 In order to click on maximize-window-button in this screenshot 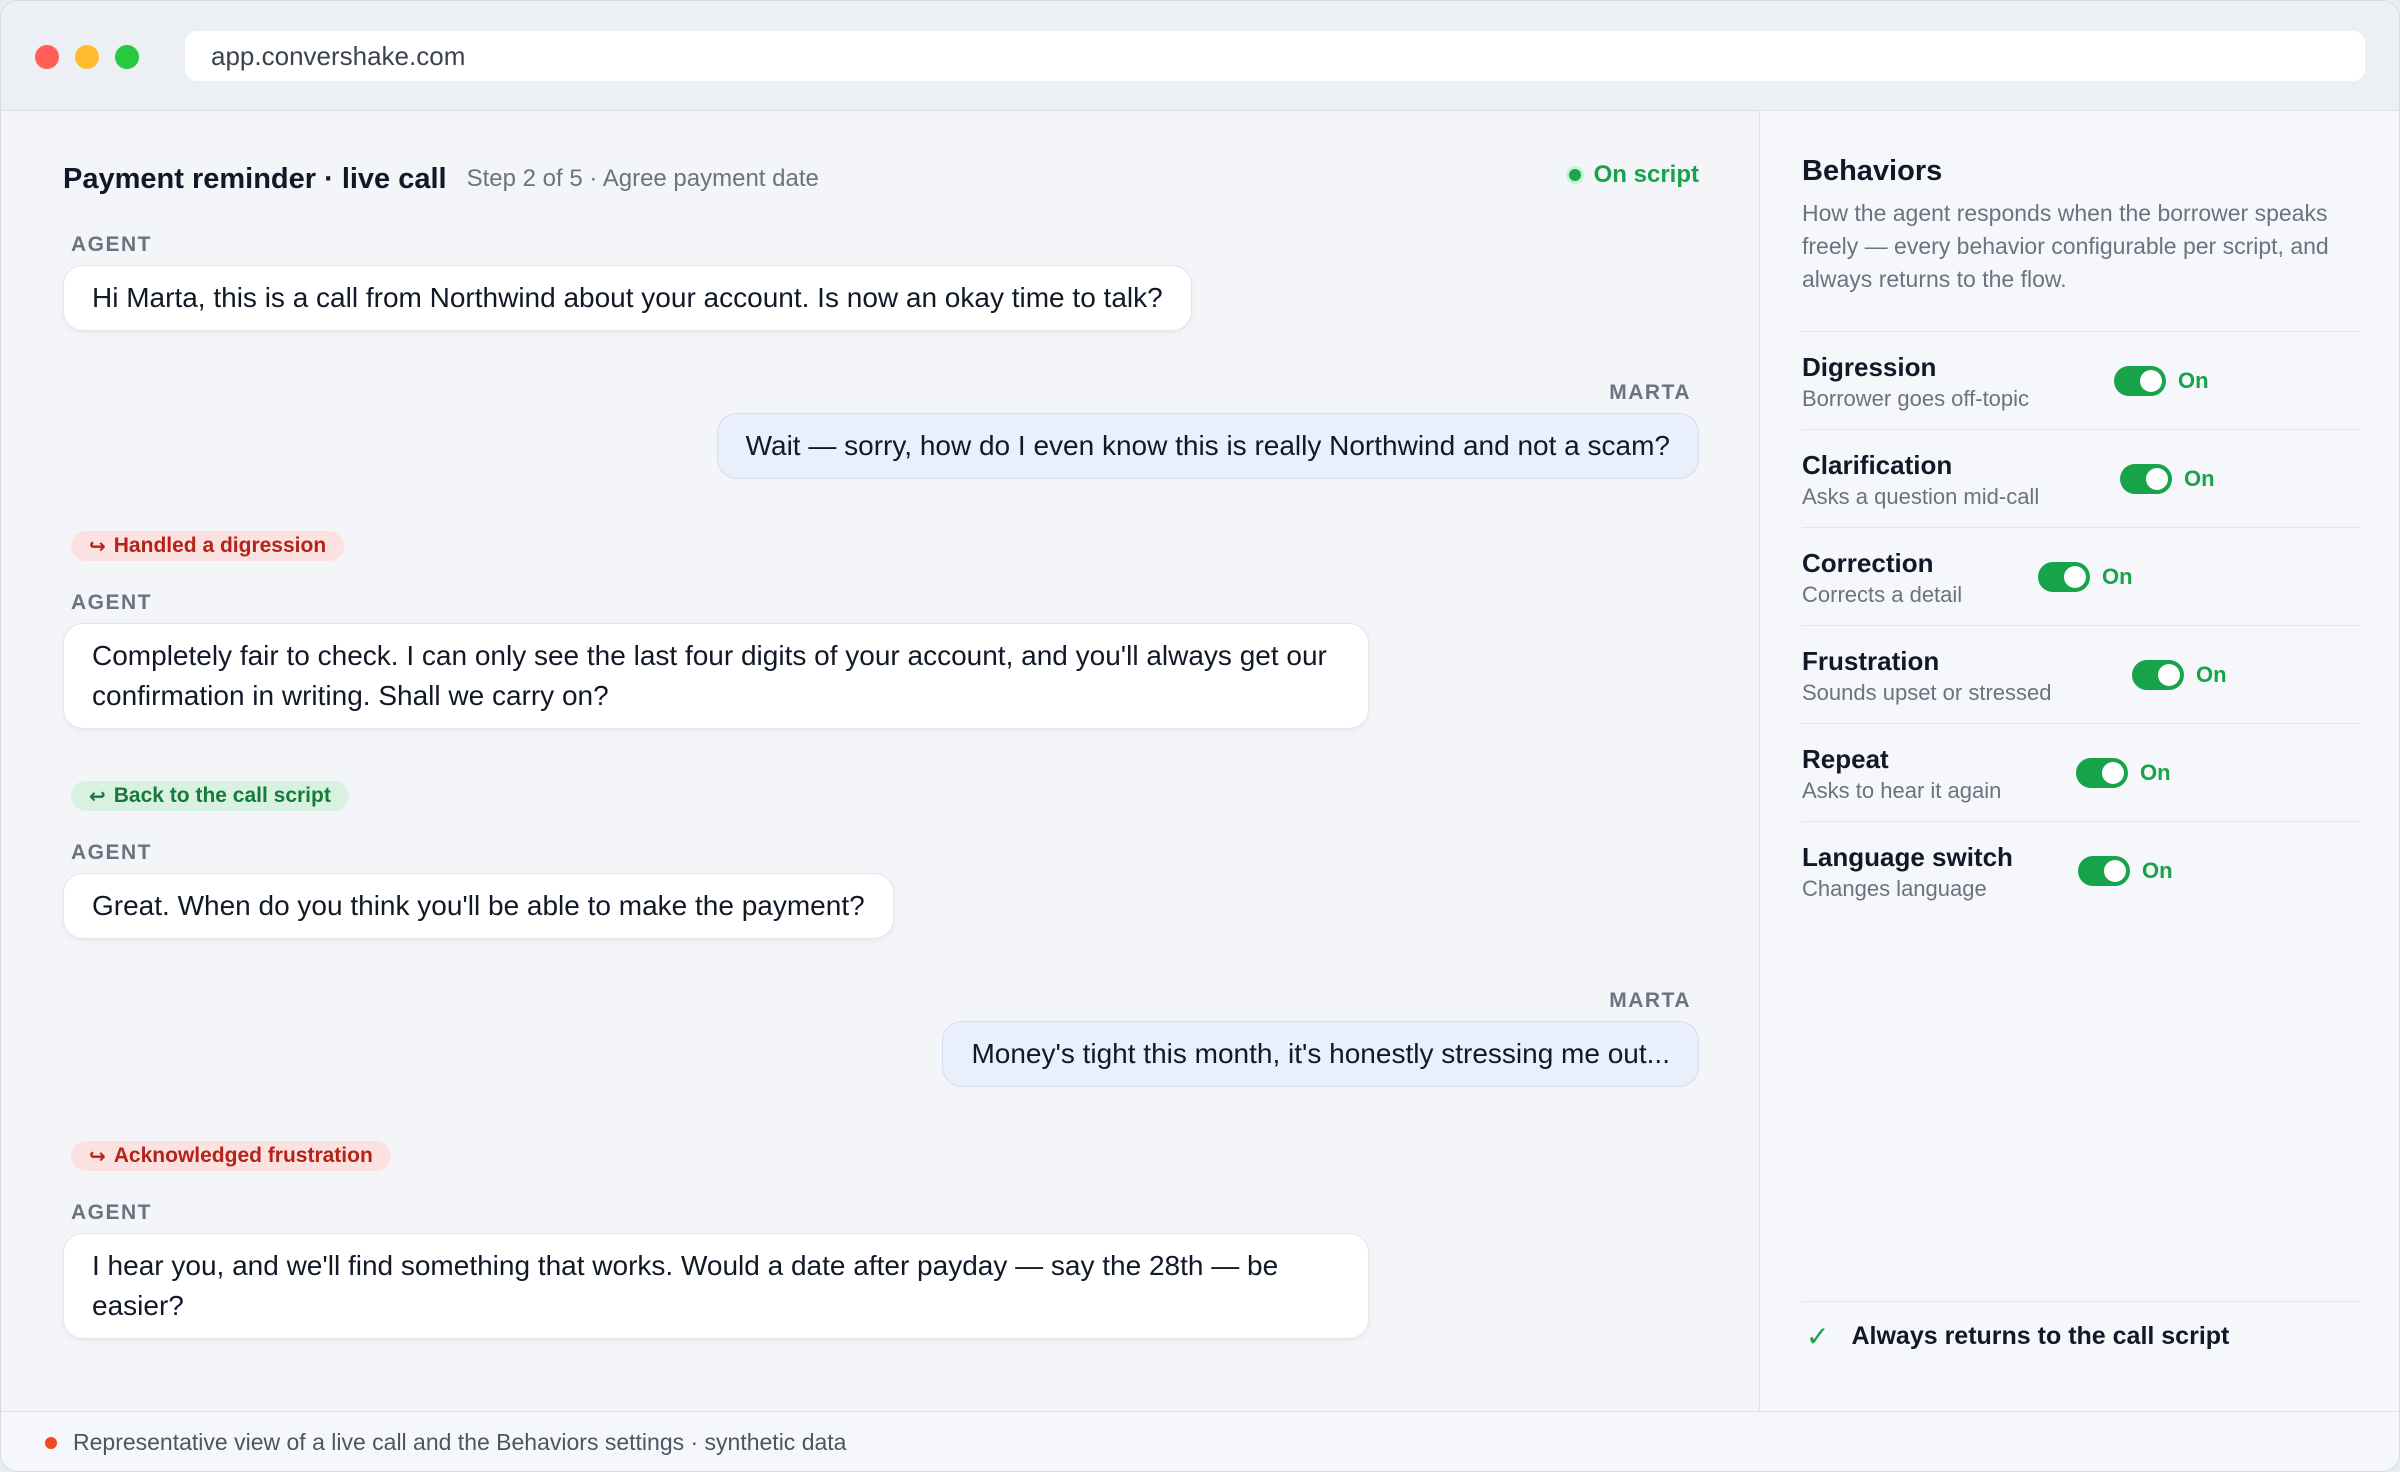, I will do `click(127, 57)`.